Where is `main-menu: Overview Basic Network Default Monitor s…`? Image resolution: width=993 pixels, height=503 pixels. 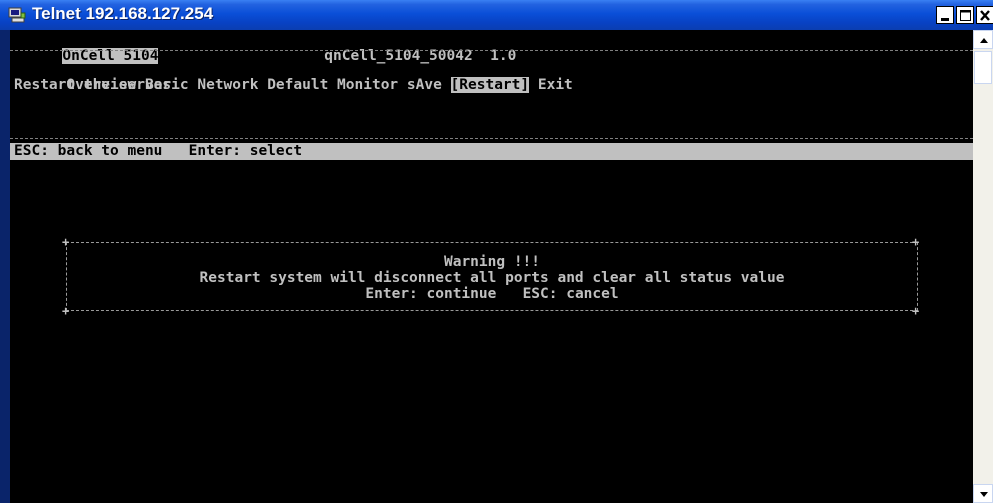 main-menu: Overview Basic Network Default Monitor s… is located at coordinates (293, 77).